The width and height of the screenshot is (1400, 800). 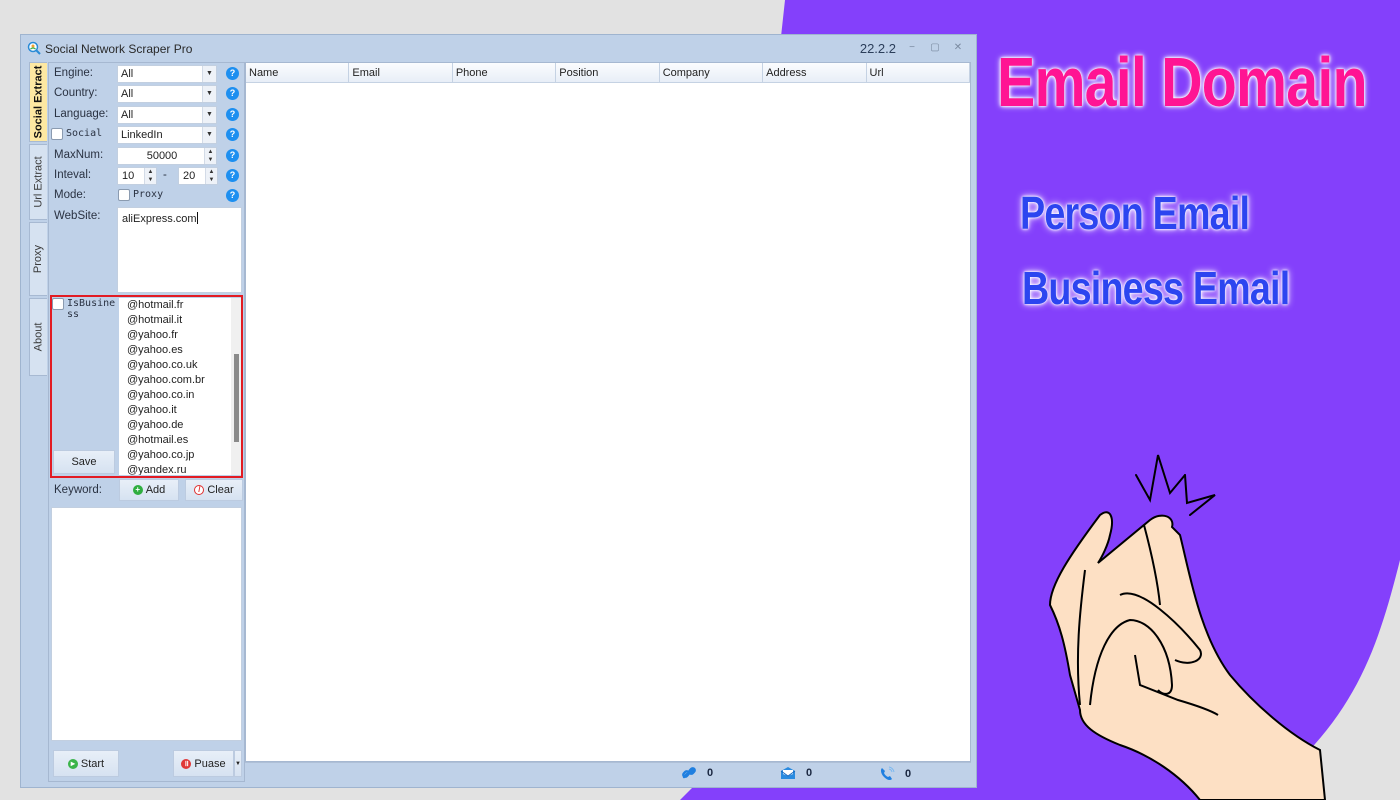 What do you see at coordinates (203, 763) in the screenshot?
I see `pause-button: ॥ Puase` at bounding box center [203, 763].